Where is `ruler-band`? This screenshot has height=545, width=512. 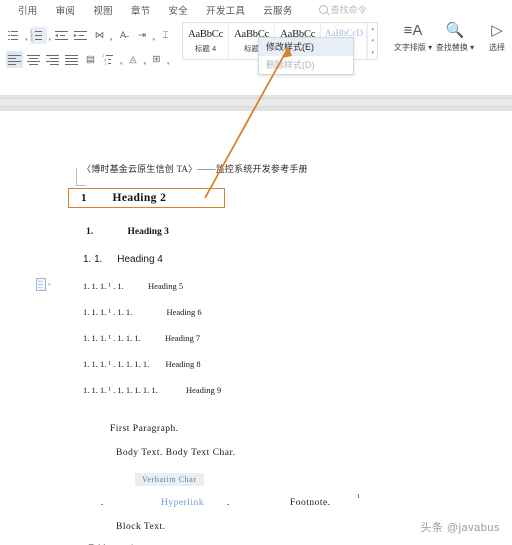
ruler-band is located at coordinates (256, 103).